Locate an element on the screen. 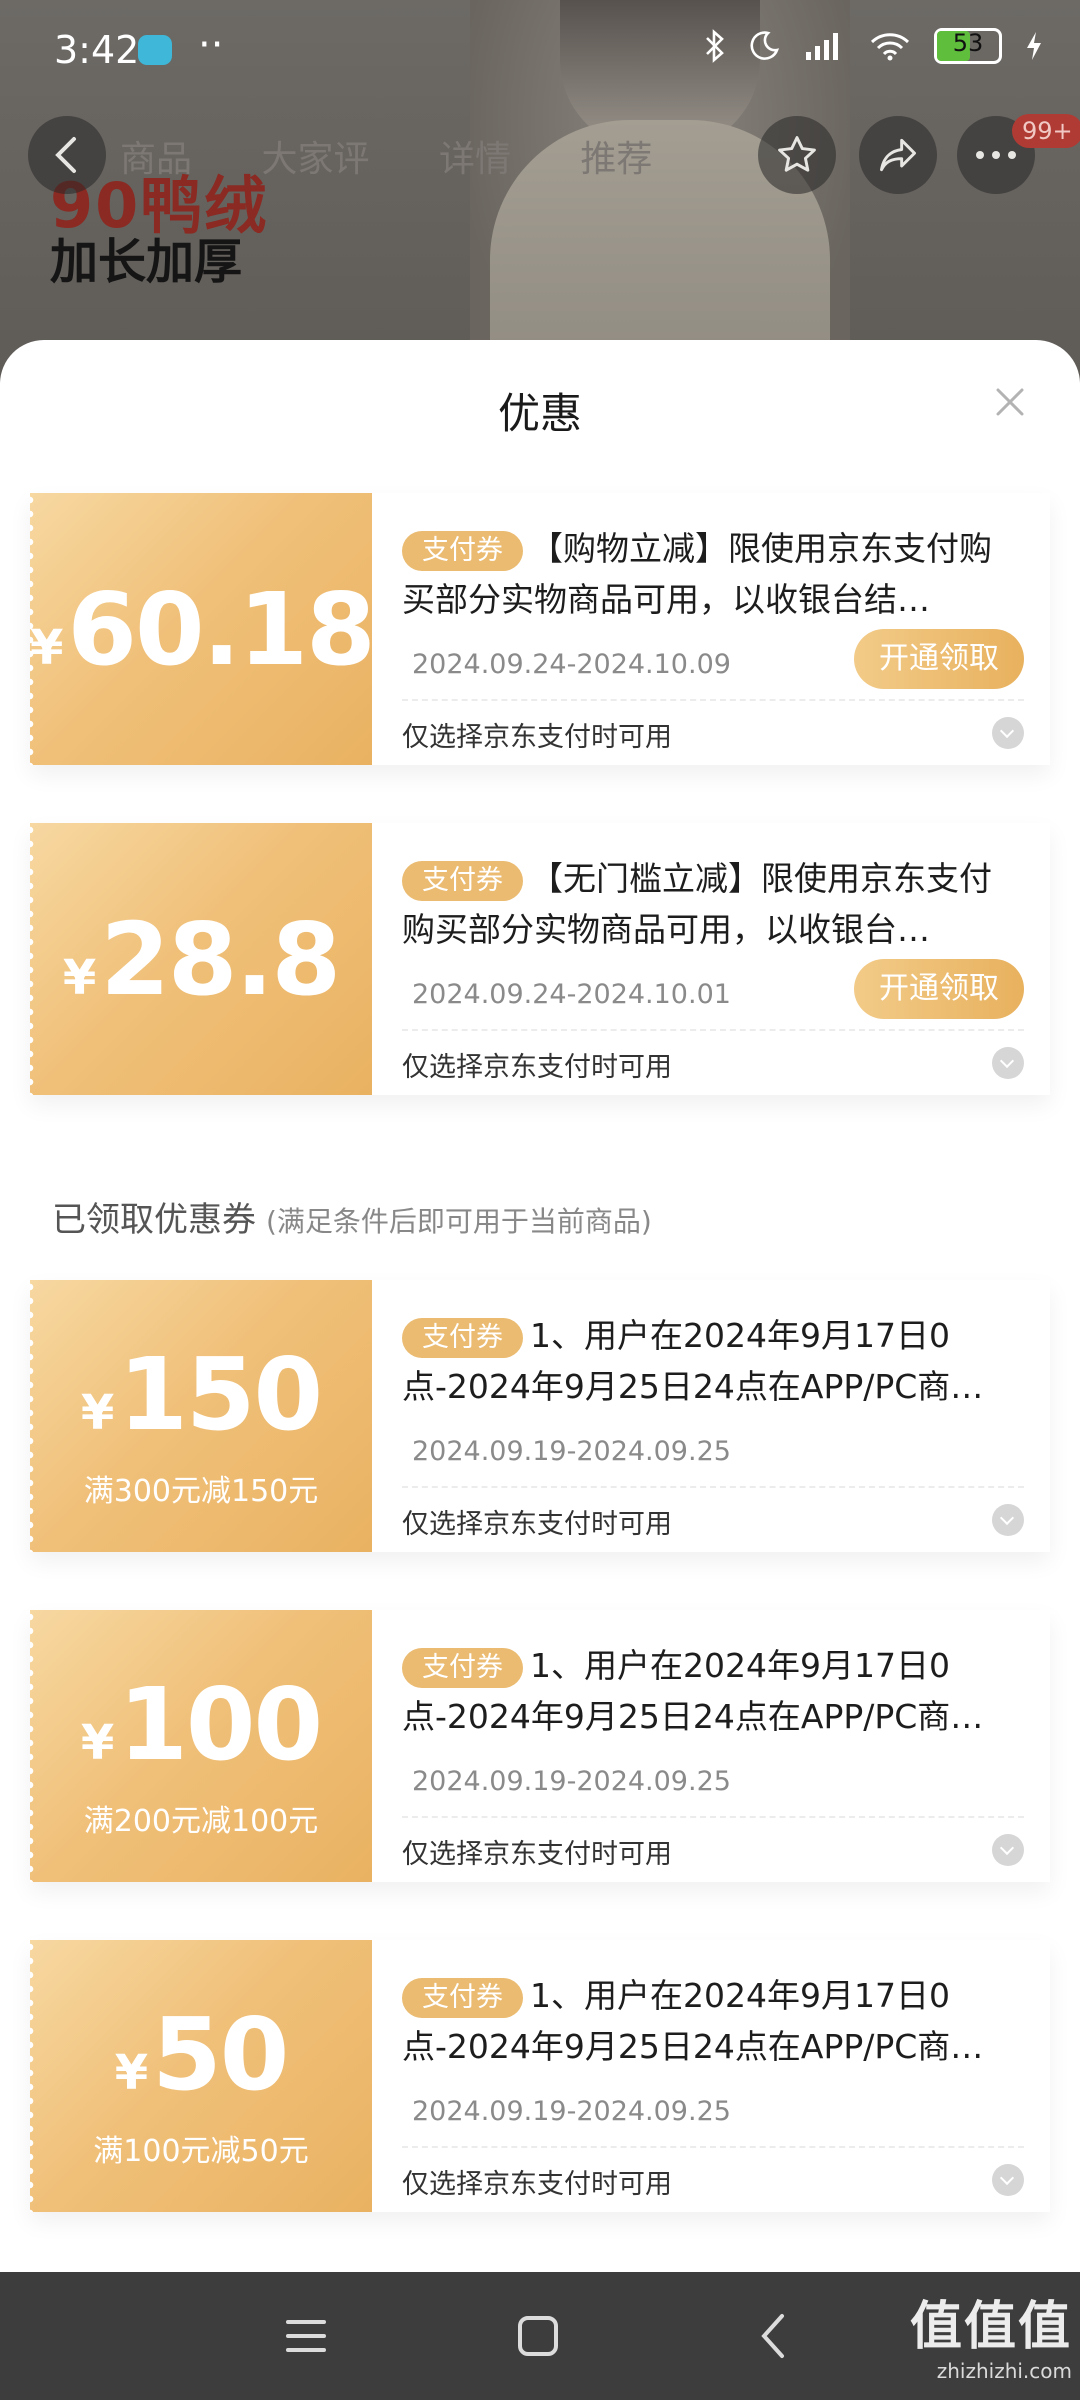  watermark-logo-text: 值值值 is located at coordinates (990, 2327).